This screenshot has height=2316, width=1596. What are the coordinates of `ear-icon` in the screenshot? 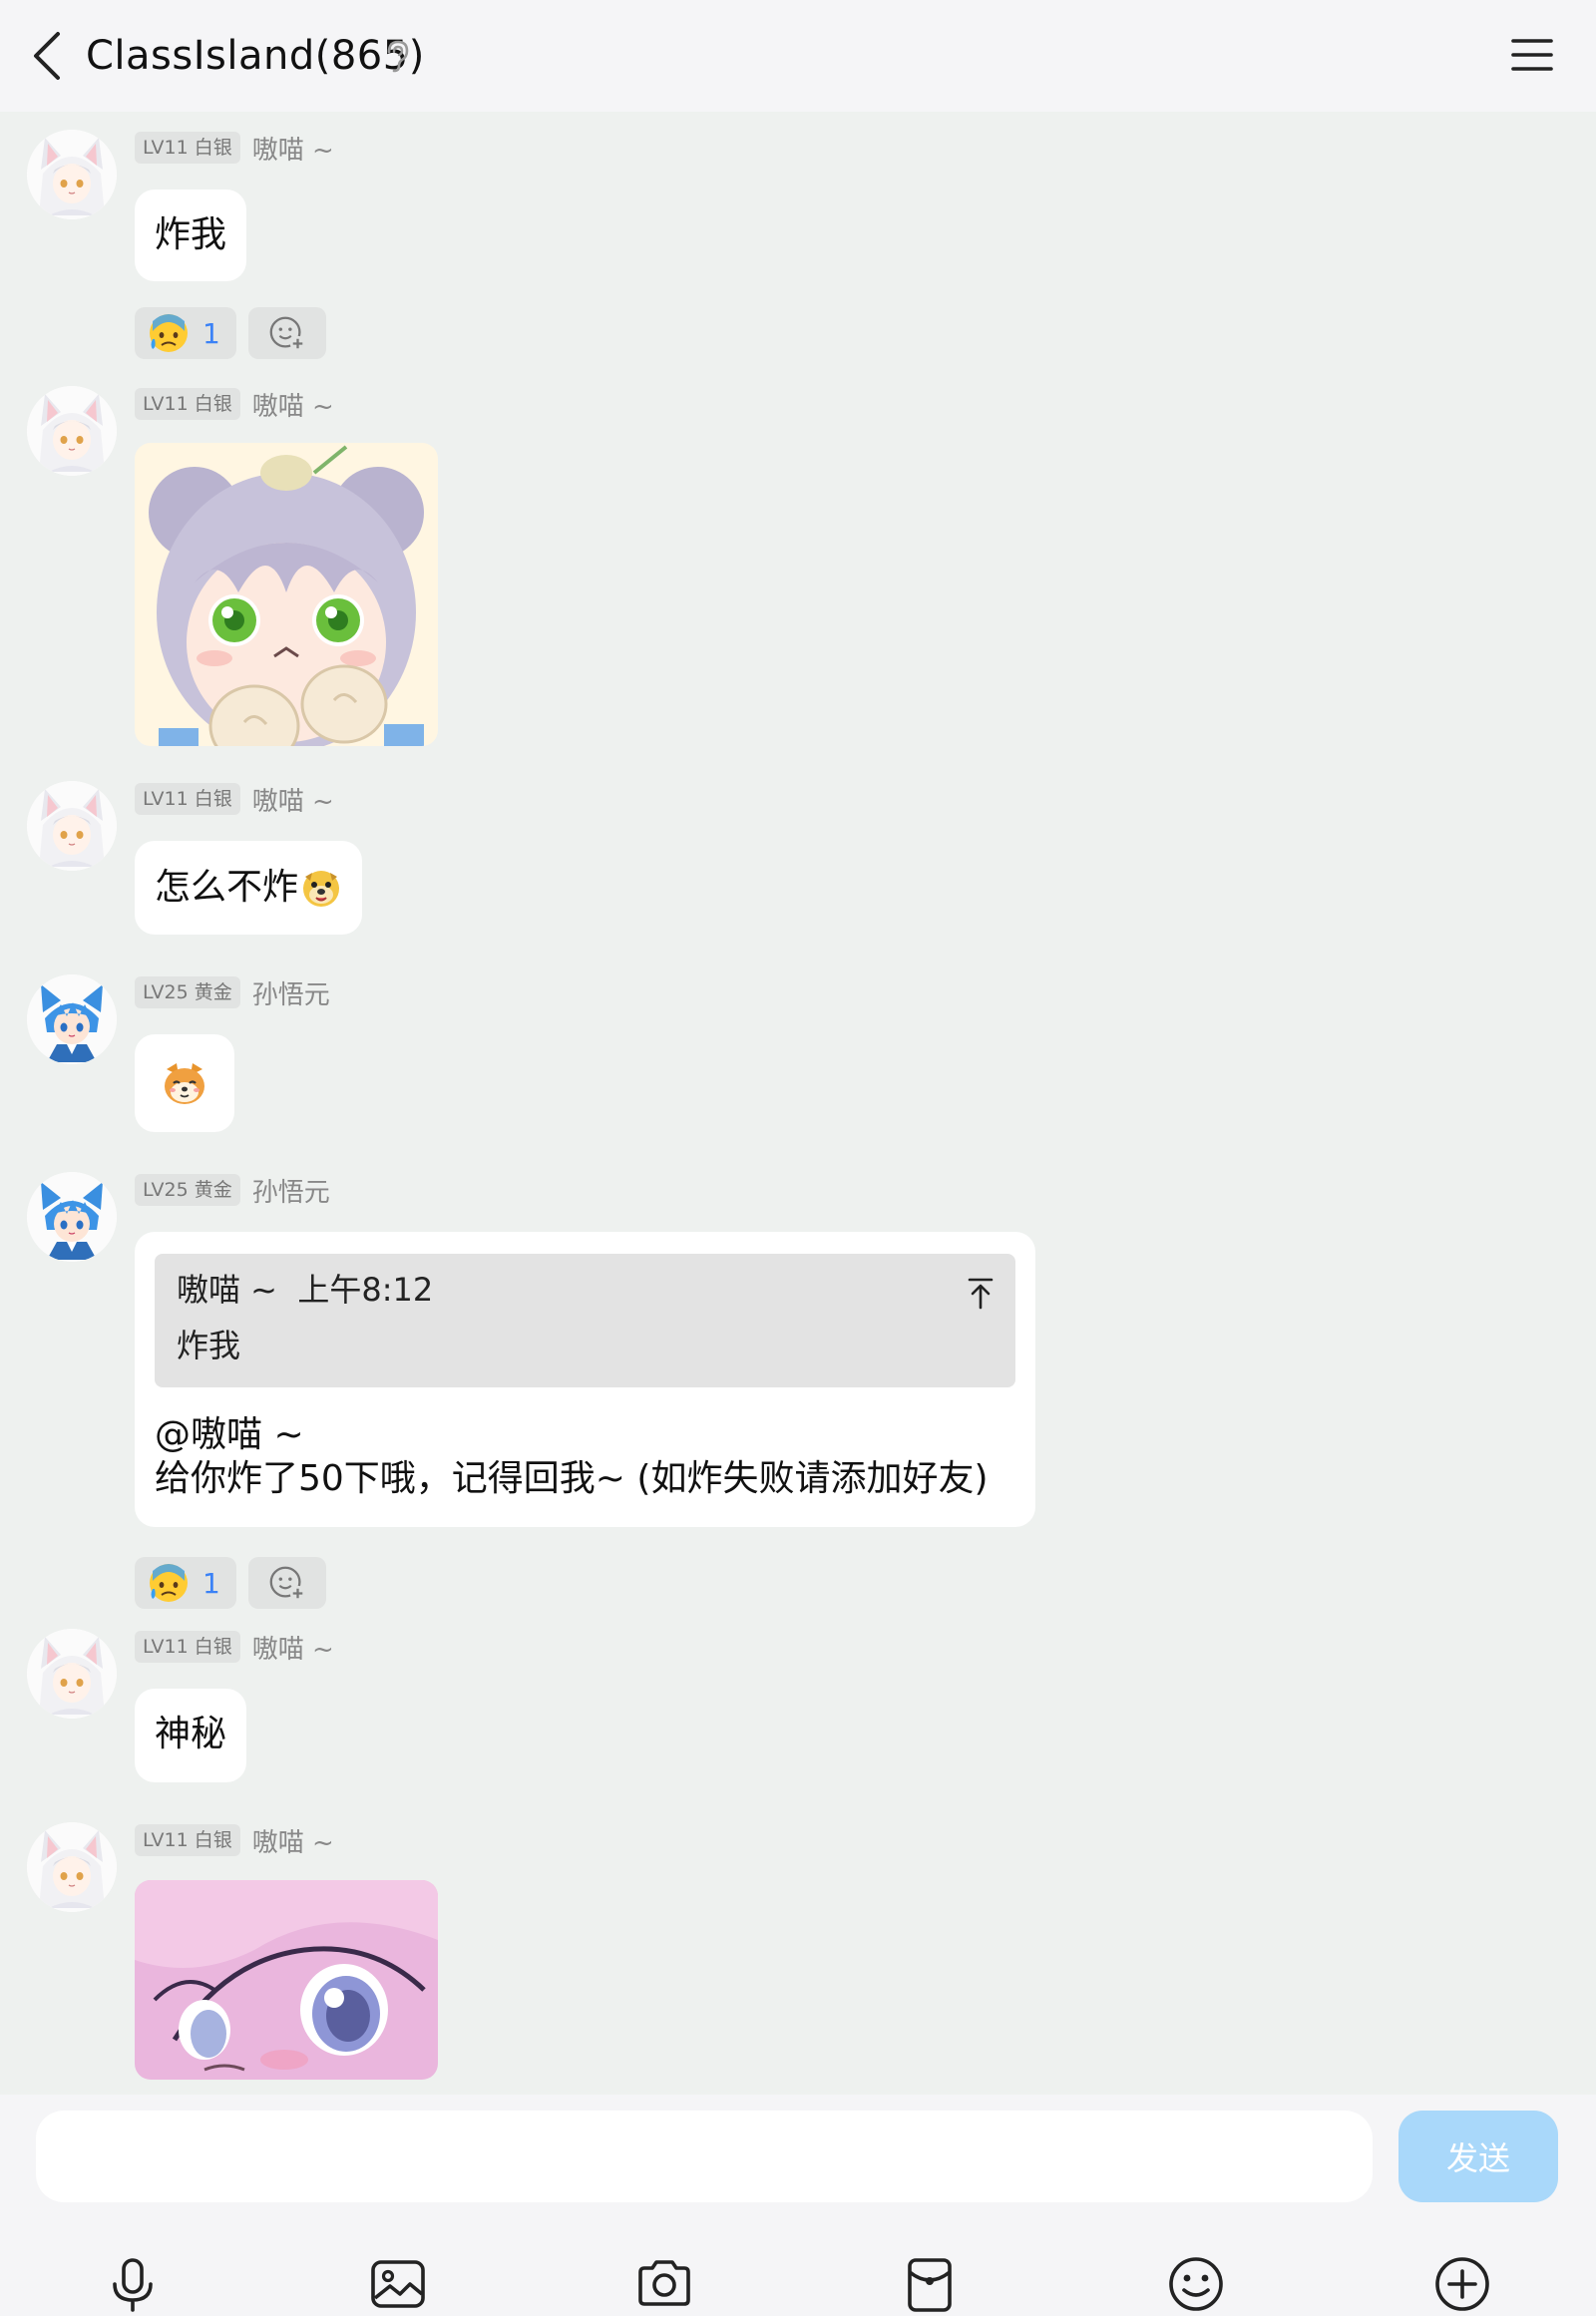 It's located at (397, 56).